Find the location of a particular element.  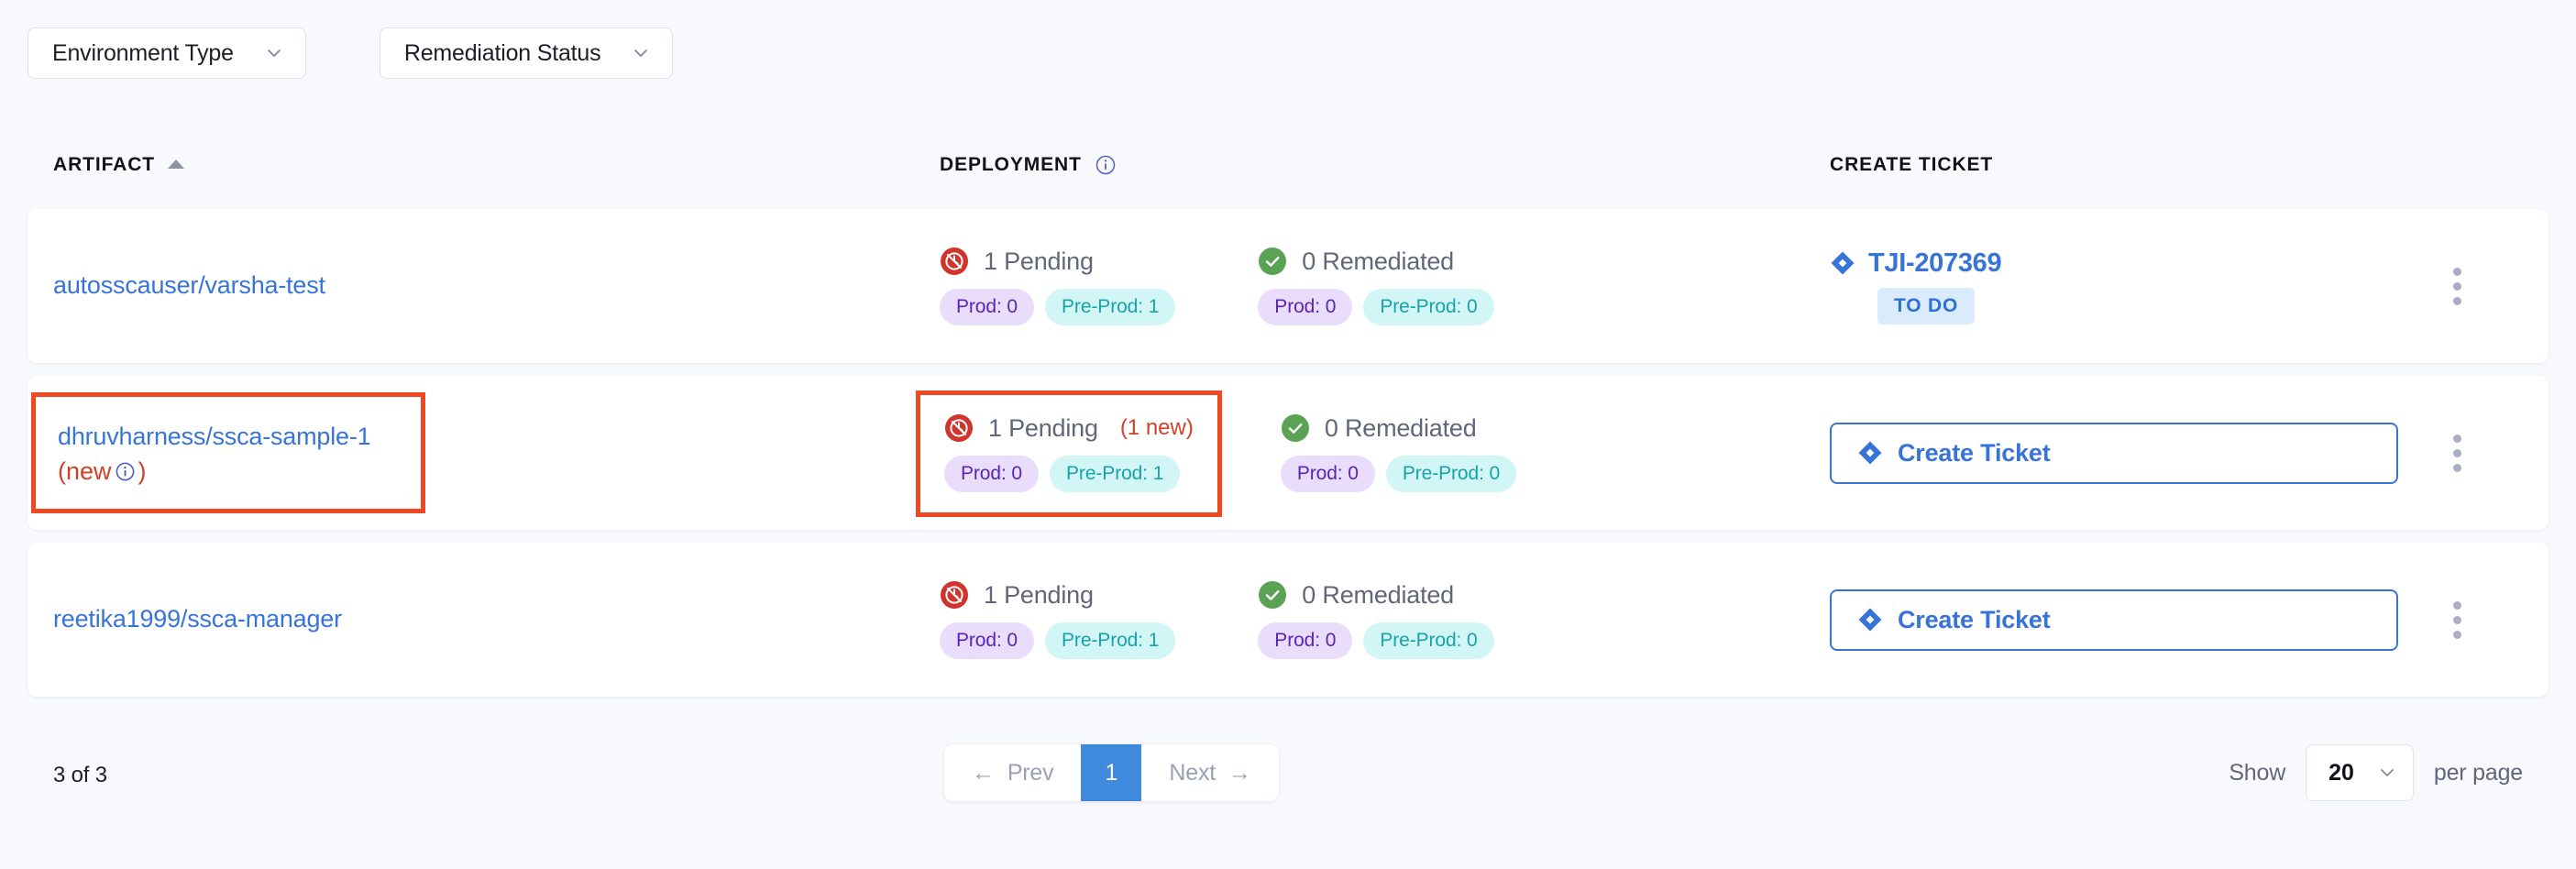

artifact-container: reetika1999/ssca-manager is located at coordinates (488, 619).